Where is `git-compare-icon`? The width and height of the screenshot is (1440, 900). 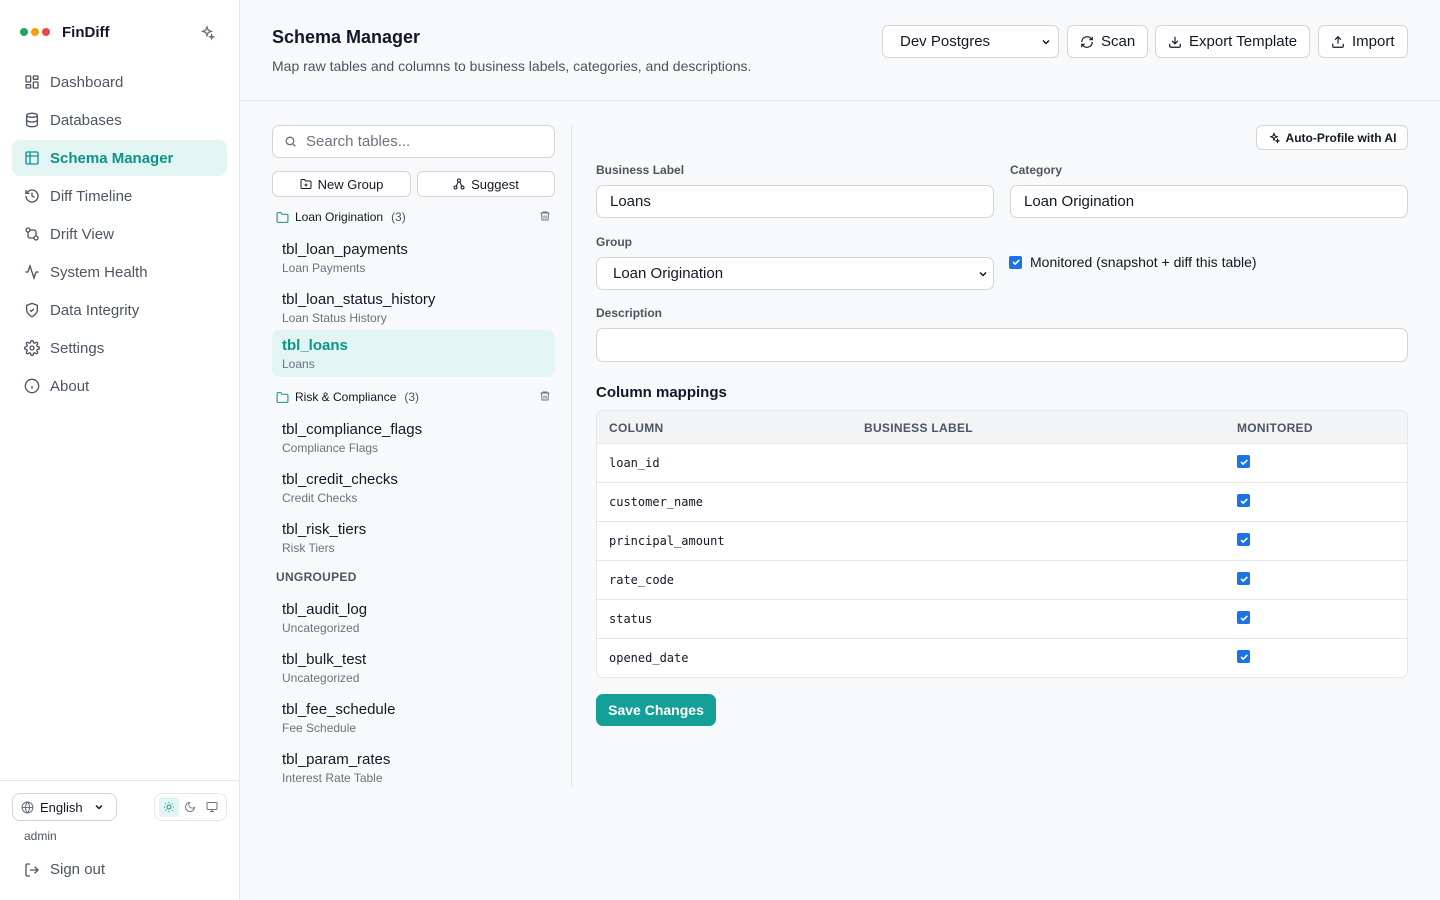
git-compare-icon is located at coordinates (32, 234).